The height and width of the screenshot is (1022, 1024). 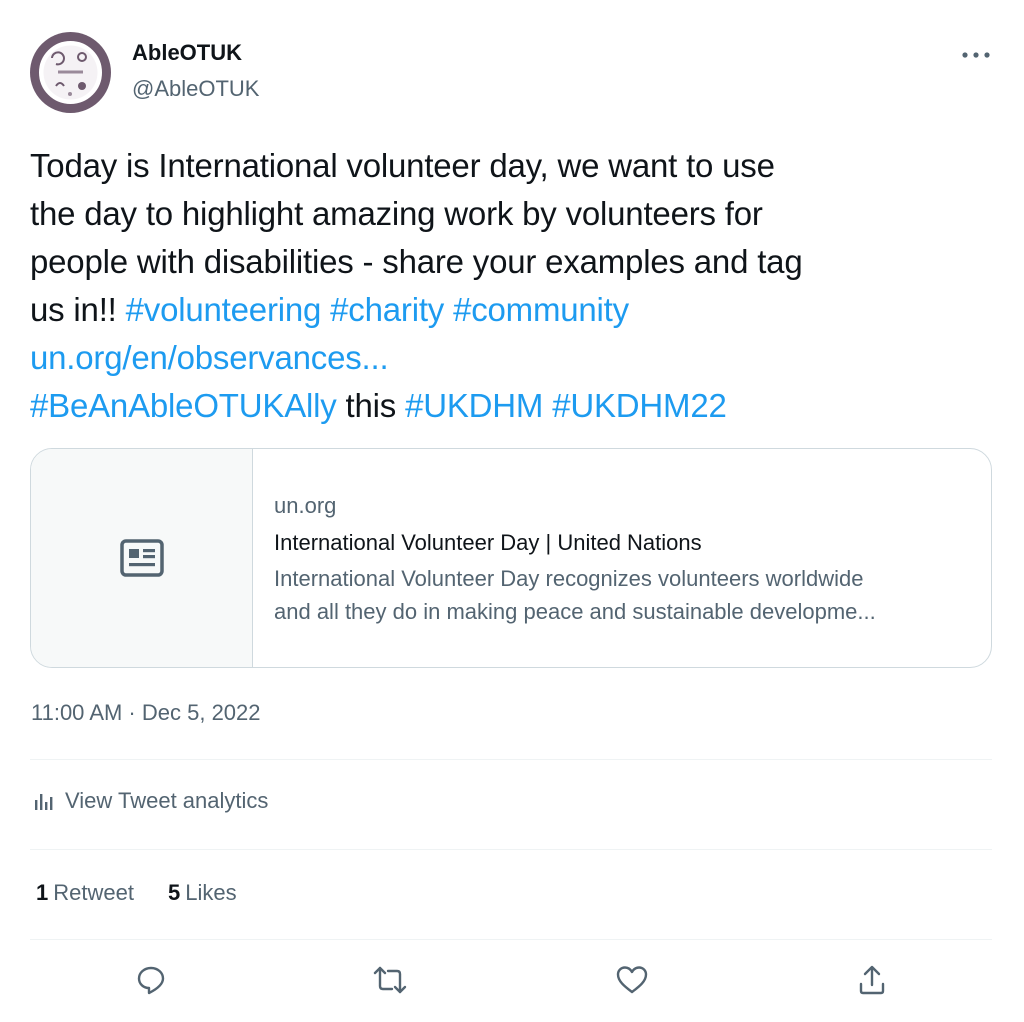 I want to click on article-icon, so click(x=141, y=558).